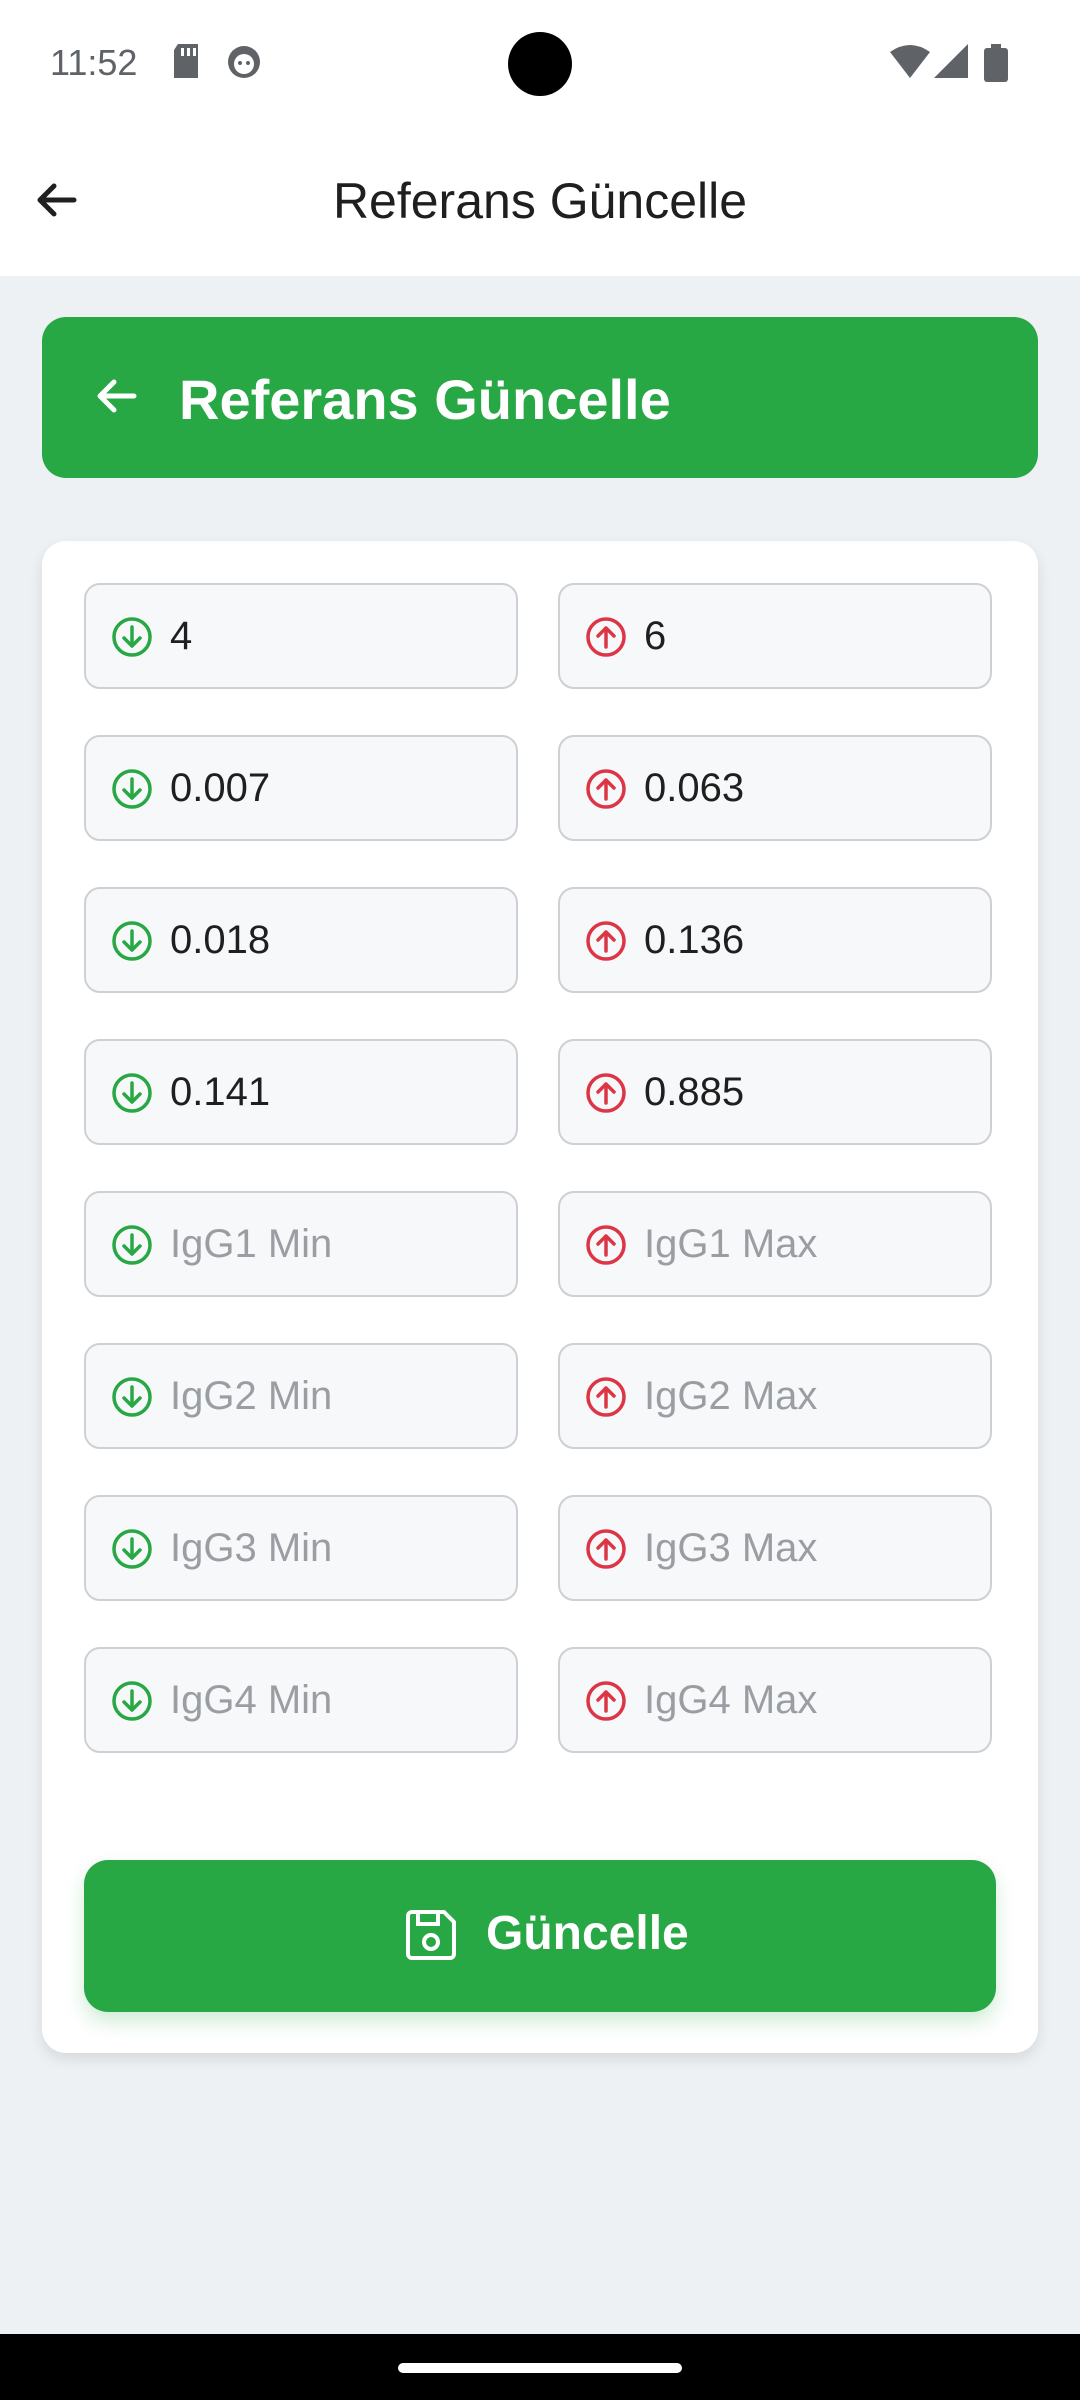  Describe the element at coordinates (244, 62) in the screenshot. I see `app-notification-icon` at that location.